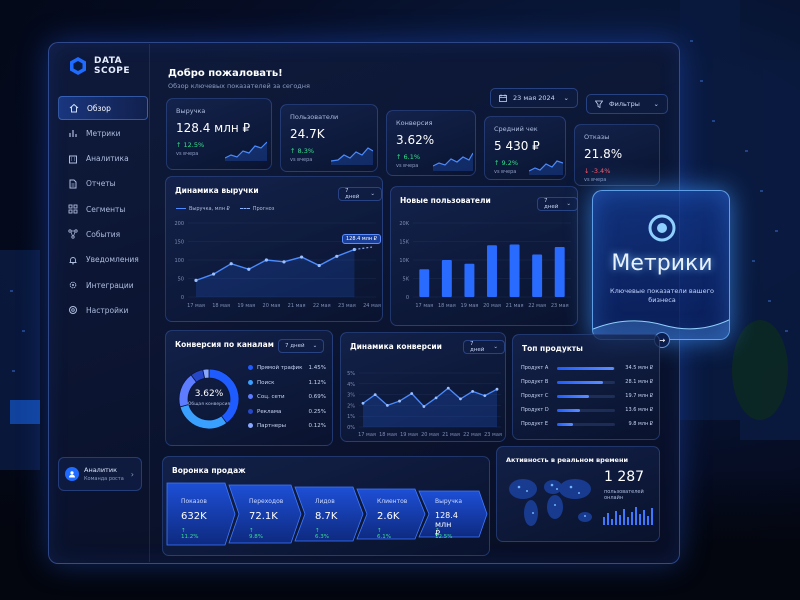  What do you see at coordinates (225, 209) in the screenshot?
I see `revenue-legend: Выручка, млн ₽ Прогноз` at bounding box center [225, 209].